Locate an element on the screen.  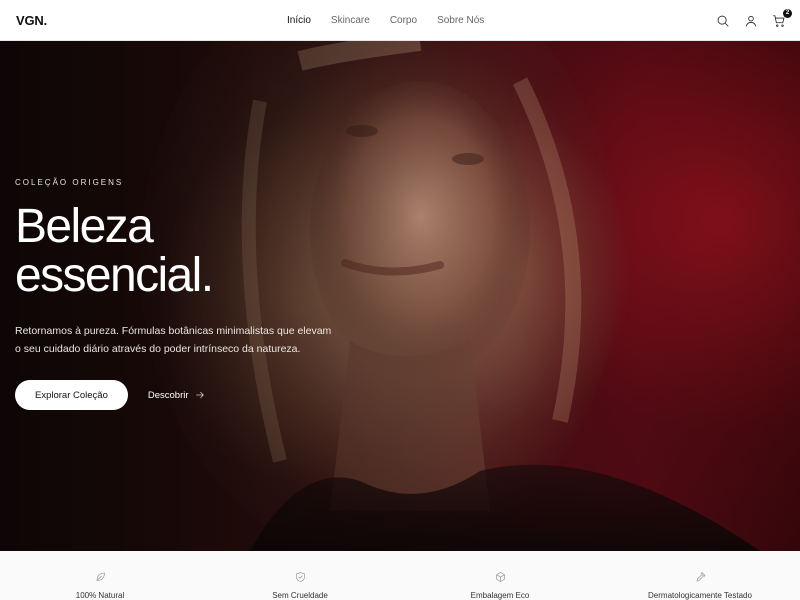
box-icon is located at coordinates (500, 577).